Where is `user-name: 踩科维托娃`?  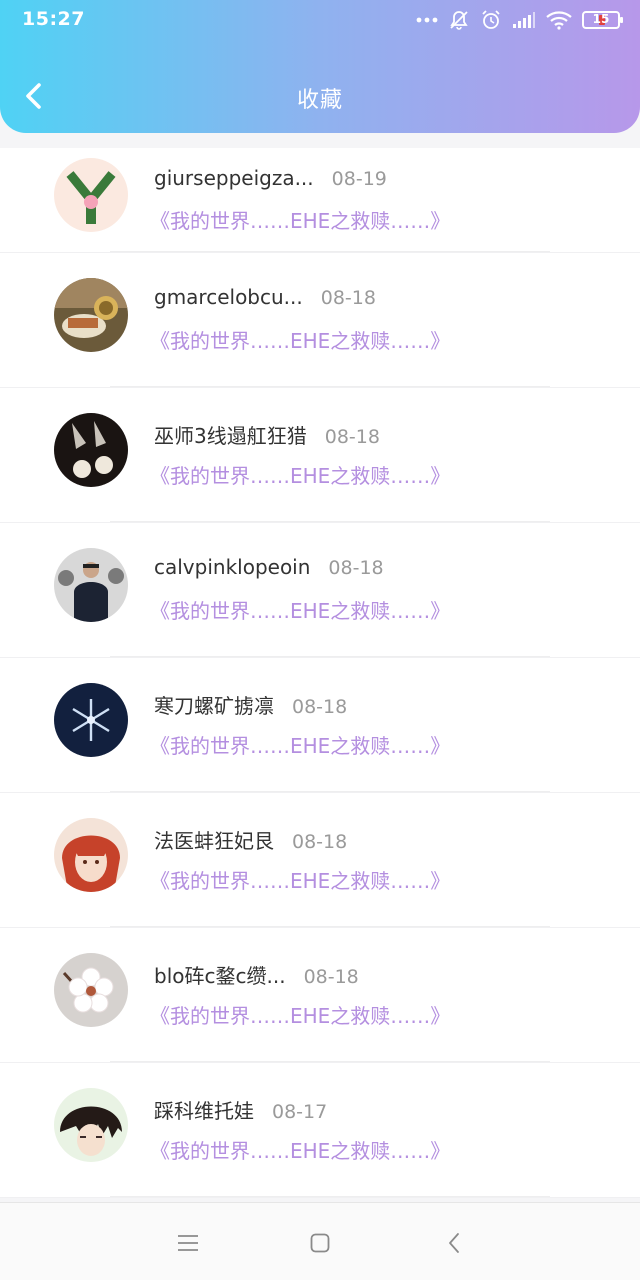 user-name: 踩科维托娃 is located at coordinates (204, 1111).